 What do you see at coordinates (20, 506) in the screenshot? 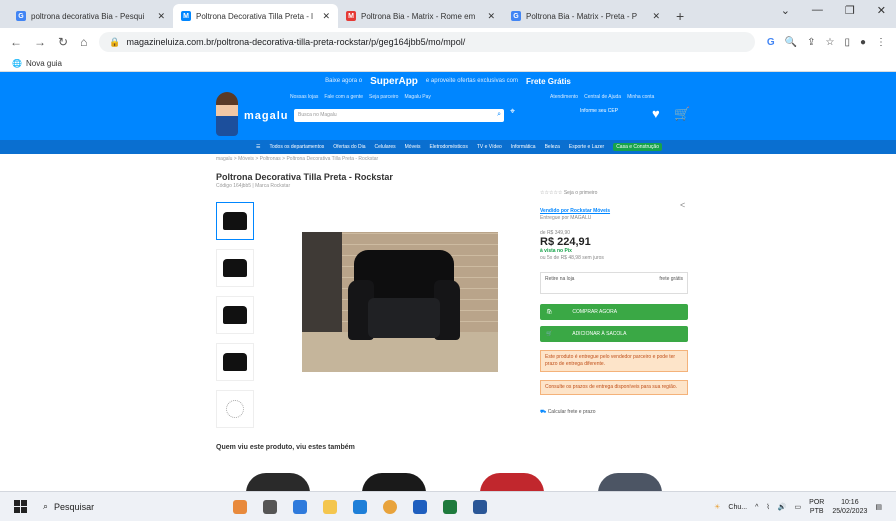
I see `windows-start-icon` at bounding box center [20, 506].